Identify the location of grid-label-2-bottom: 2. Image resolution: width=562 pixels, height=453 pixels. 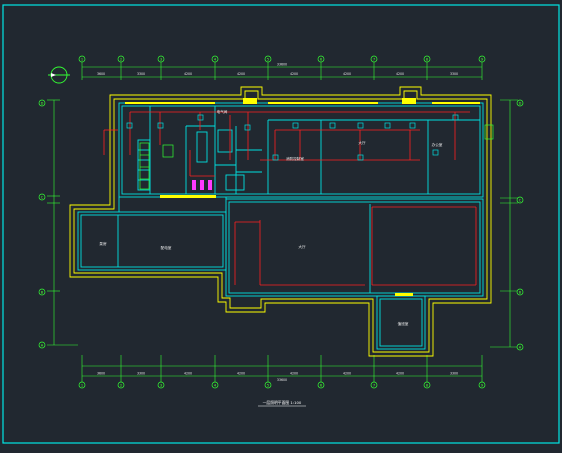
(121, 385).